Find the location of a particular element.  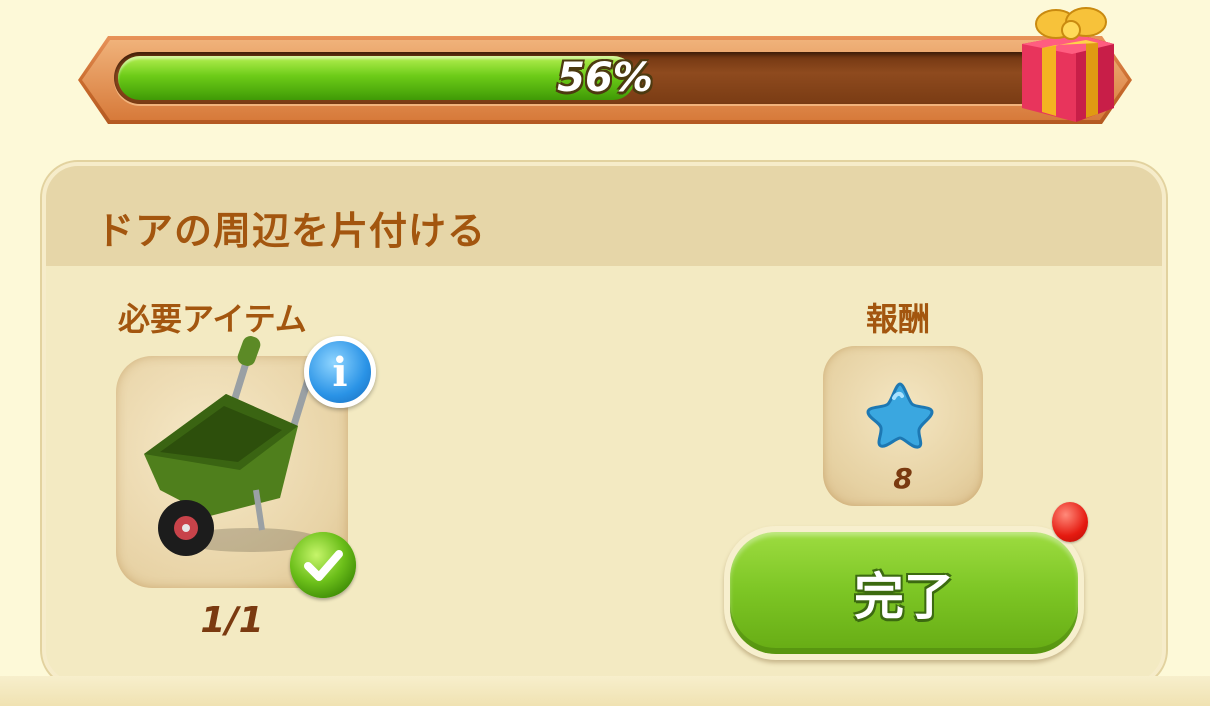

reward-label: 報酬 is located at coordinates (898, 319).